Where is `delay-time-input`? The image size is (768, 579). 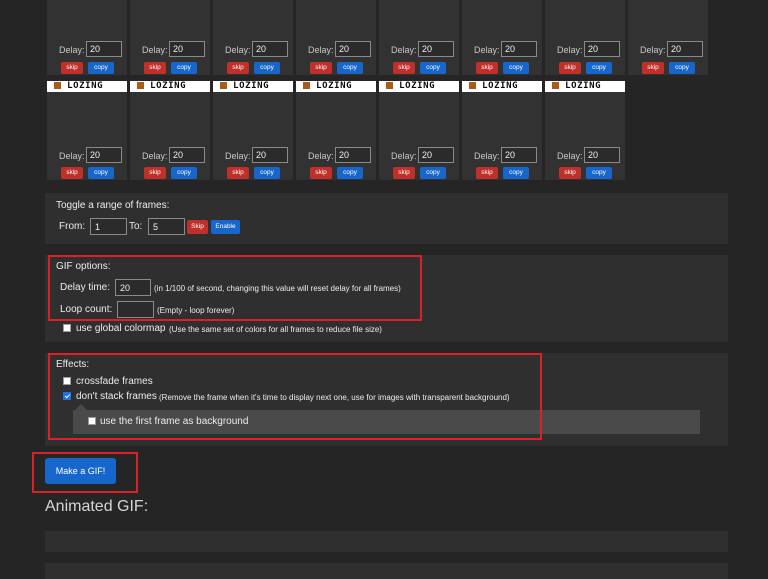
delay-time-input is located at coordinates (133, 287).